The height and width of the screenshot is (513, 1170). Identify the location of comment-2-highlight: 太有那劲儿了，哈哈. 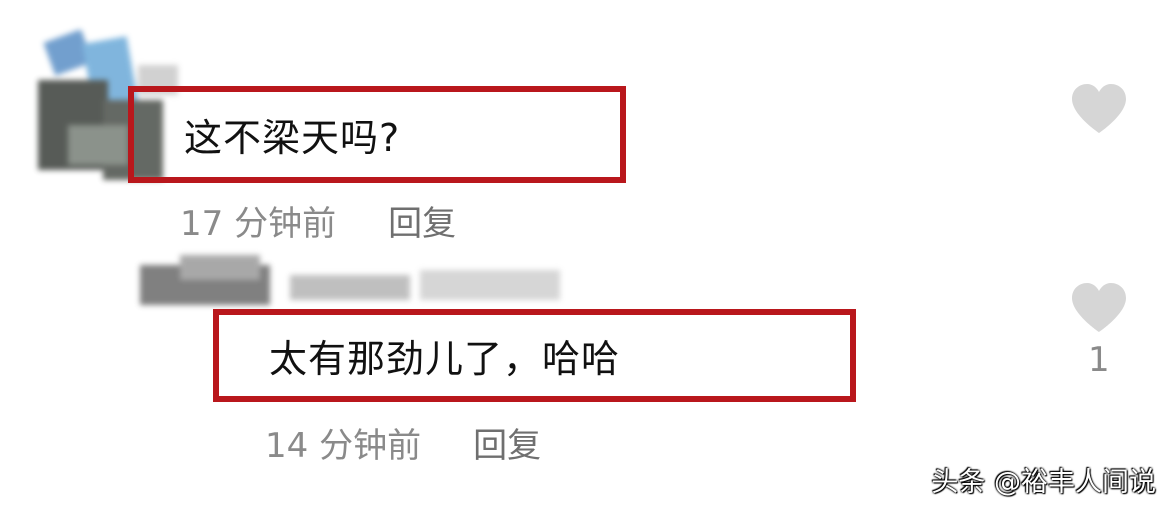
(534, 355).